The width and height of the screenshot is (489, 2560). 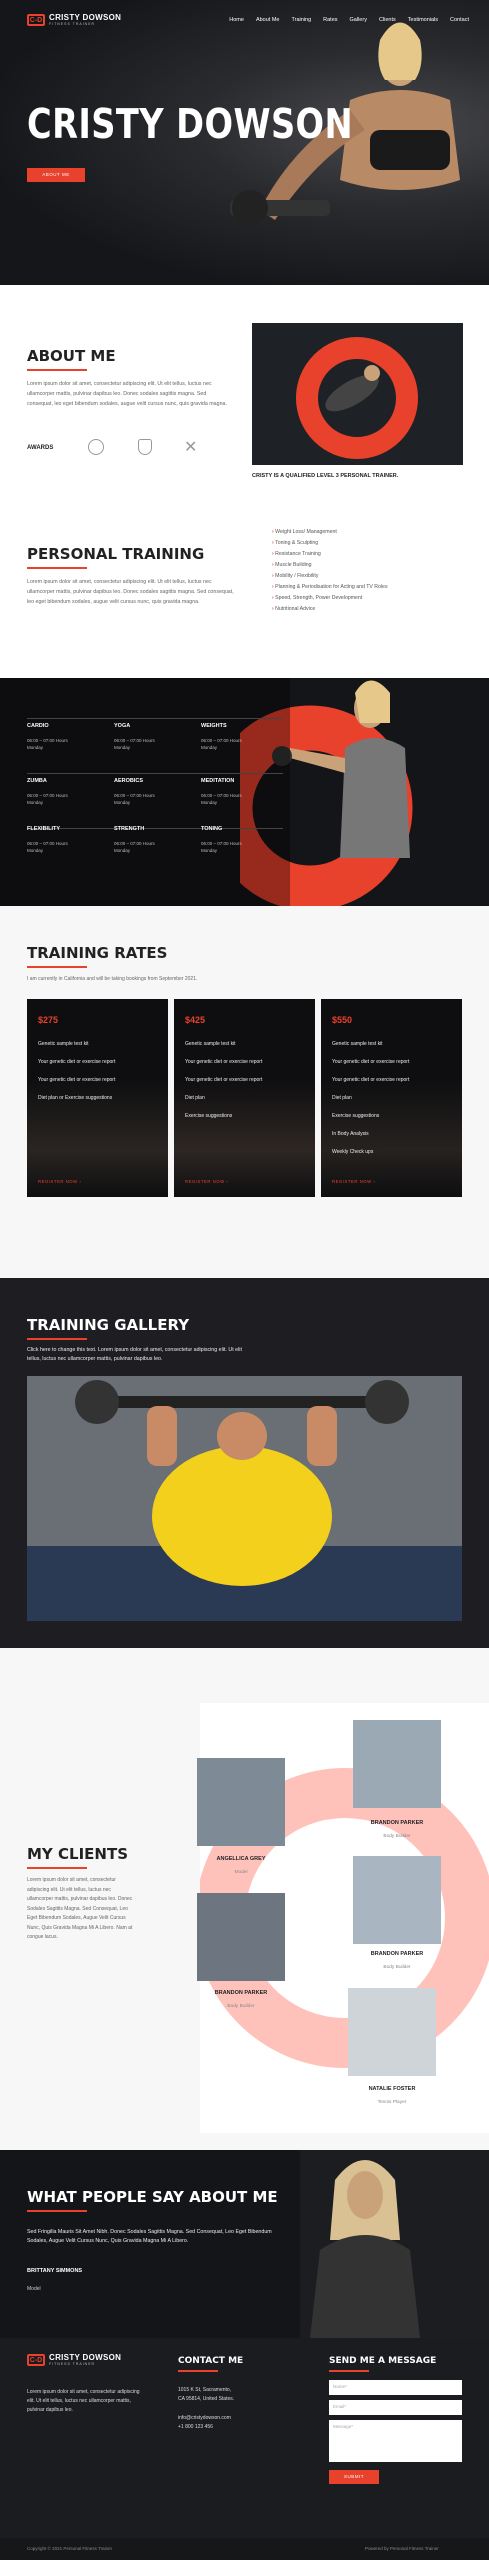 What do you see at coordinates (47, 736) in the screenshot?
I see `schedule-item: CARDIO 06:00 – 07:00 Hours Monday` at bounding box center [47, 736].